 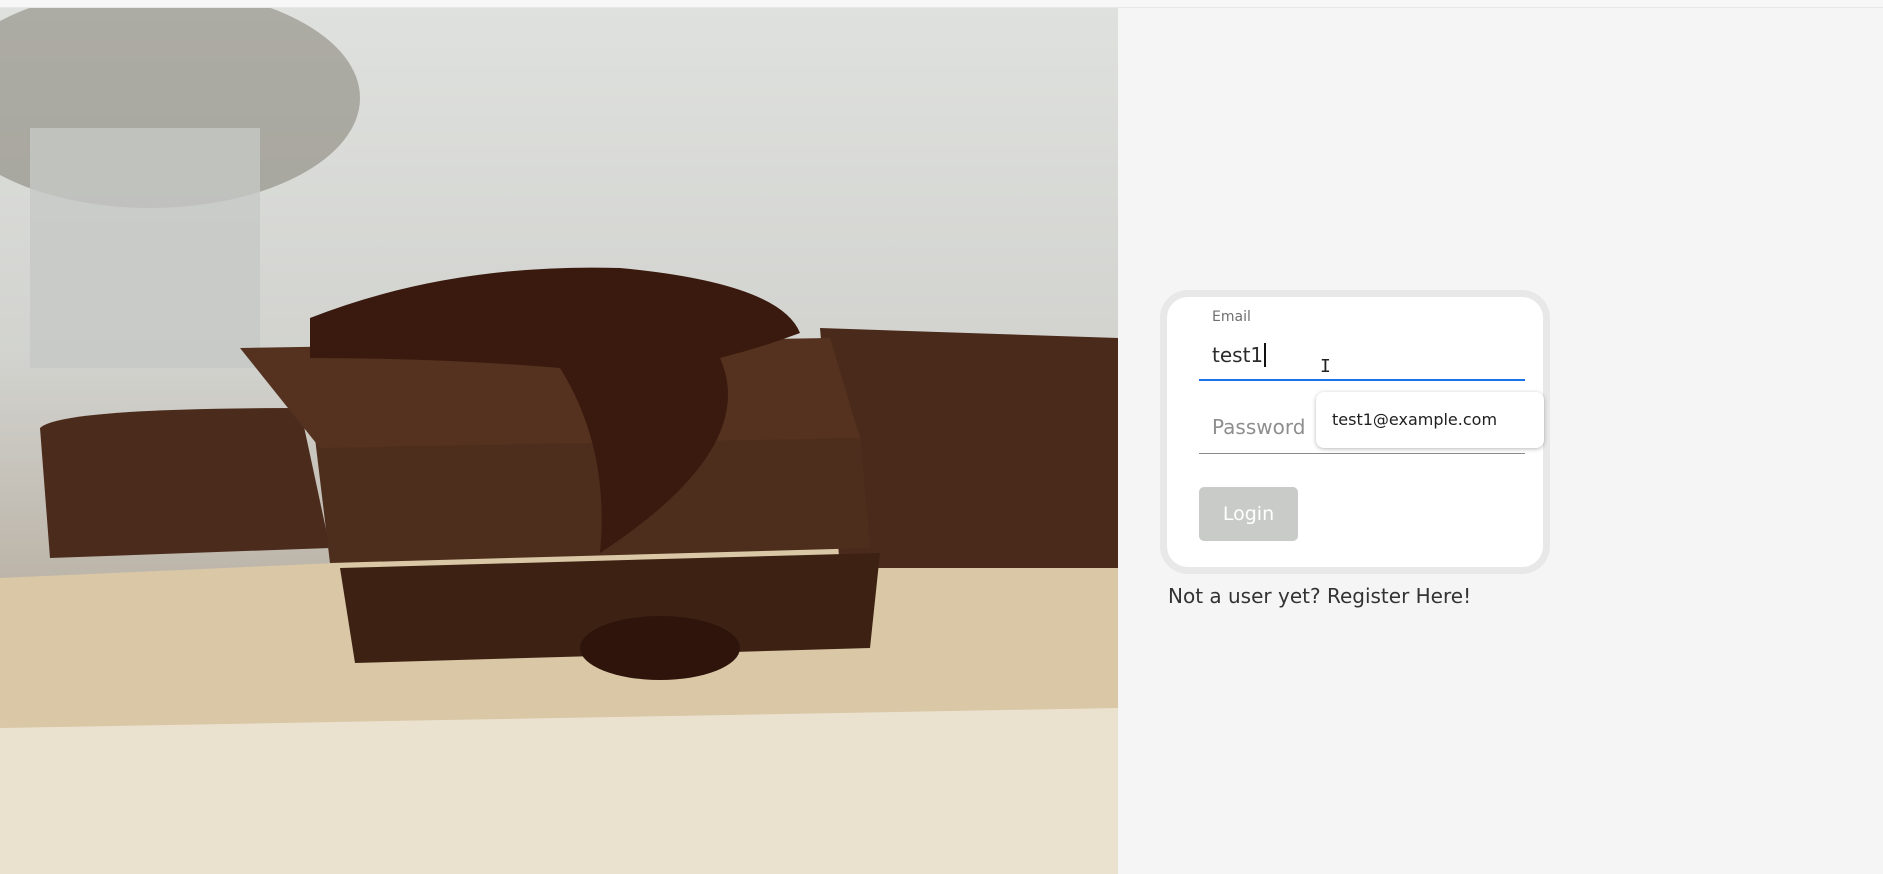 I want to click on email-field: Email test1, so click(x=1362, y=345).